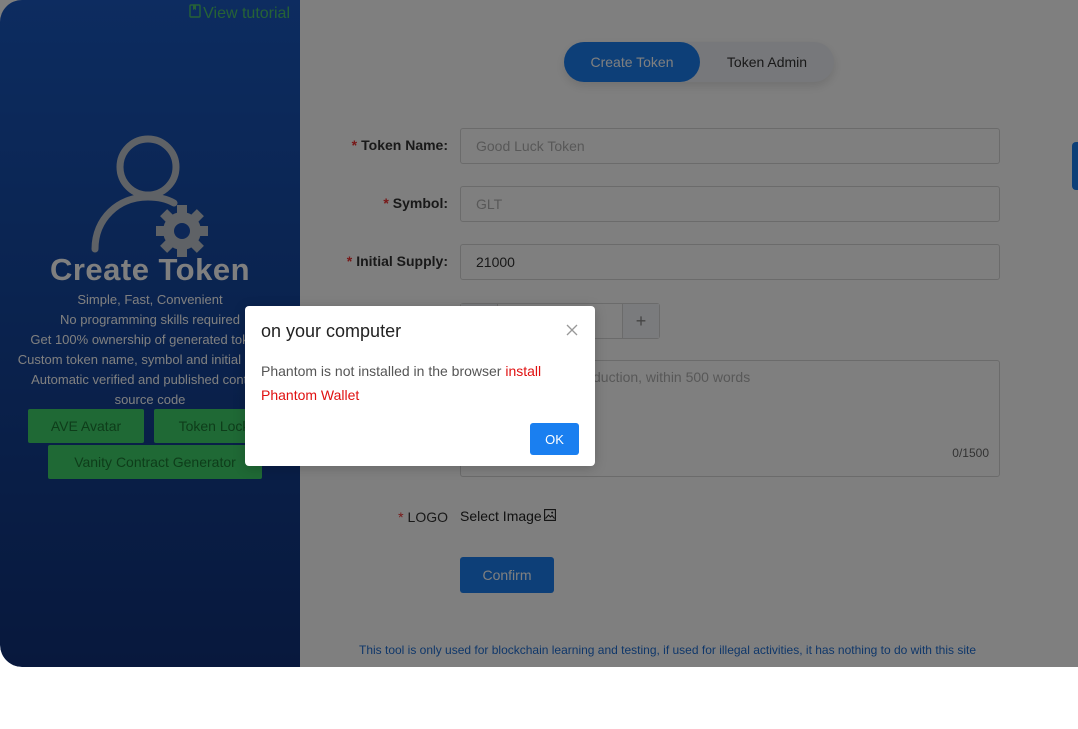 Image resolution: width=1078 pixels, height=729 pixels. What do you see at coordinates (572, 330) in the screenshot?
I see `close-icon` at bounding box center [572, 330].